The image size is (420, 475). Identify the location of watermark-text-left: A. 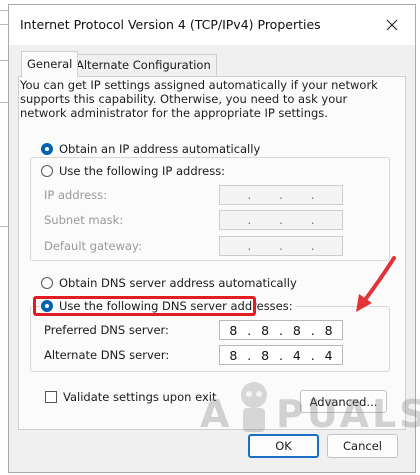
(216, 414).